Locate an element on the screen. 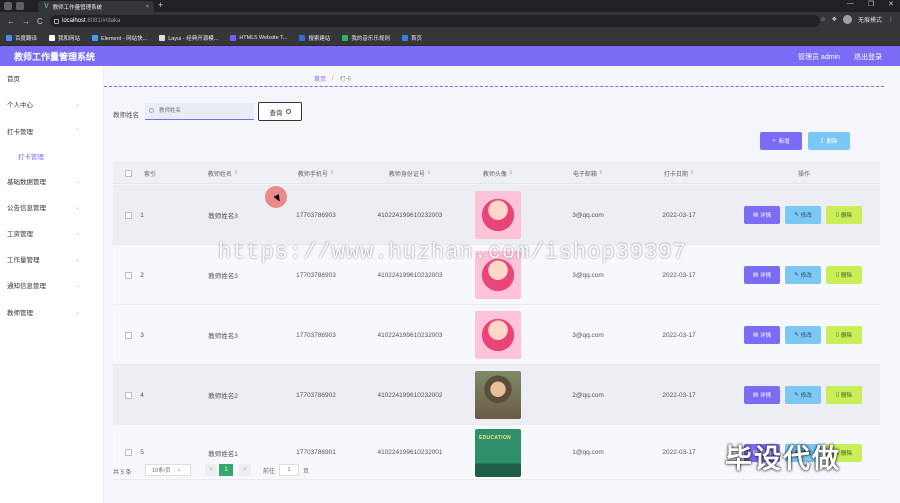  close-window-icon: ✕ is located at coordinates (891, 4).